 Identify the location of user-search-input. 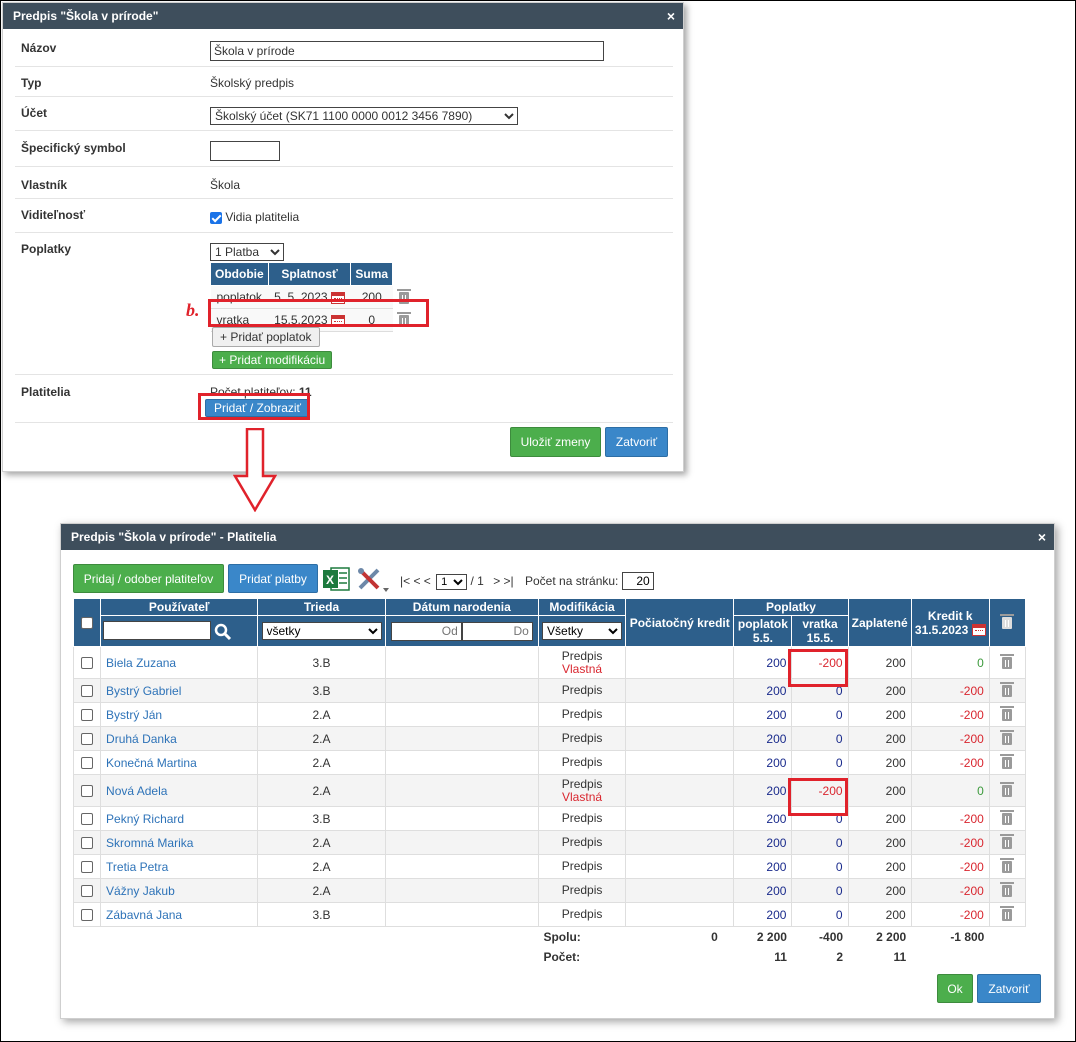
(157, 631).